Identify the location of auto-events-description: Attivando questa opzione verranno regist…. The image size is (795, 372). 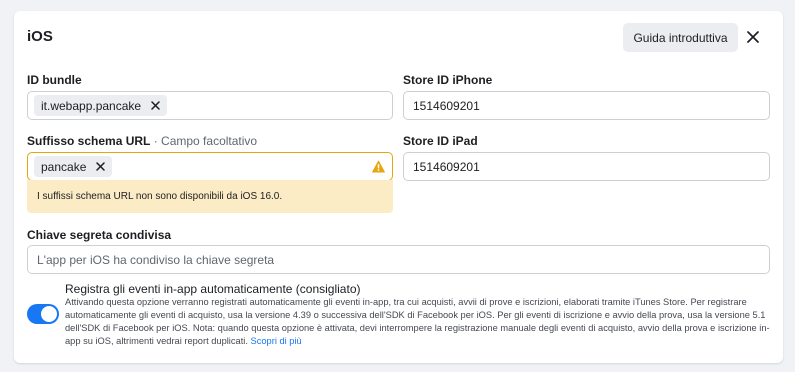
(420, 322).